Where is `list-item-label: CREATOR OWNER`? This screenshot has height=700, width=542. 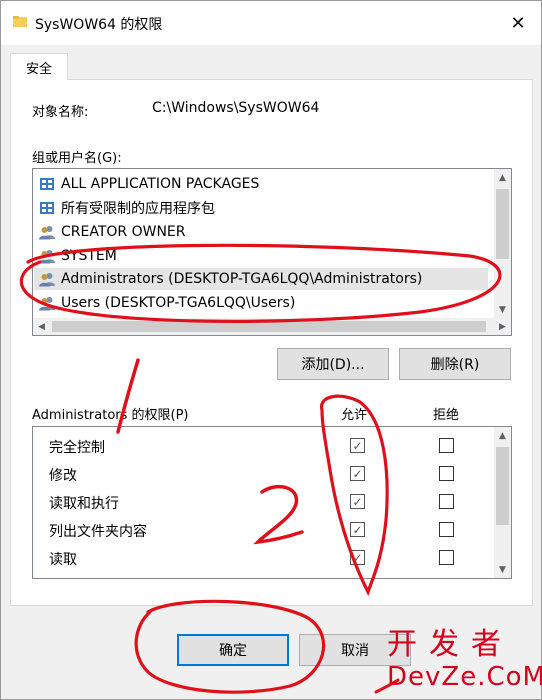 list-item-label: CREATOR OWNER is located at coordinates (123, 232).